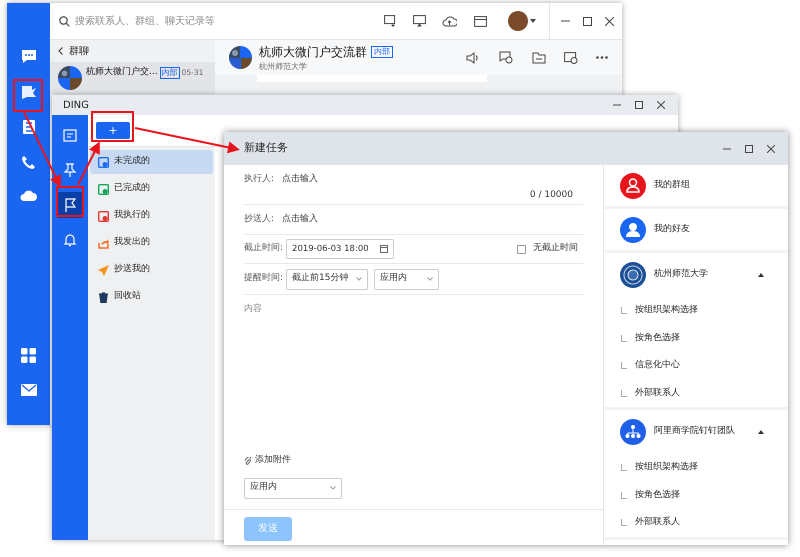 The width and height of the screenshot is (800, 557). I want to click on user-avatar, so click(518, 21).